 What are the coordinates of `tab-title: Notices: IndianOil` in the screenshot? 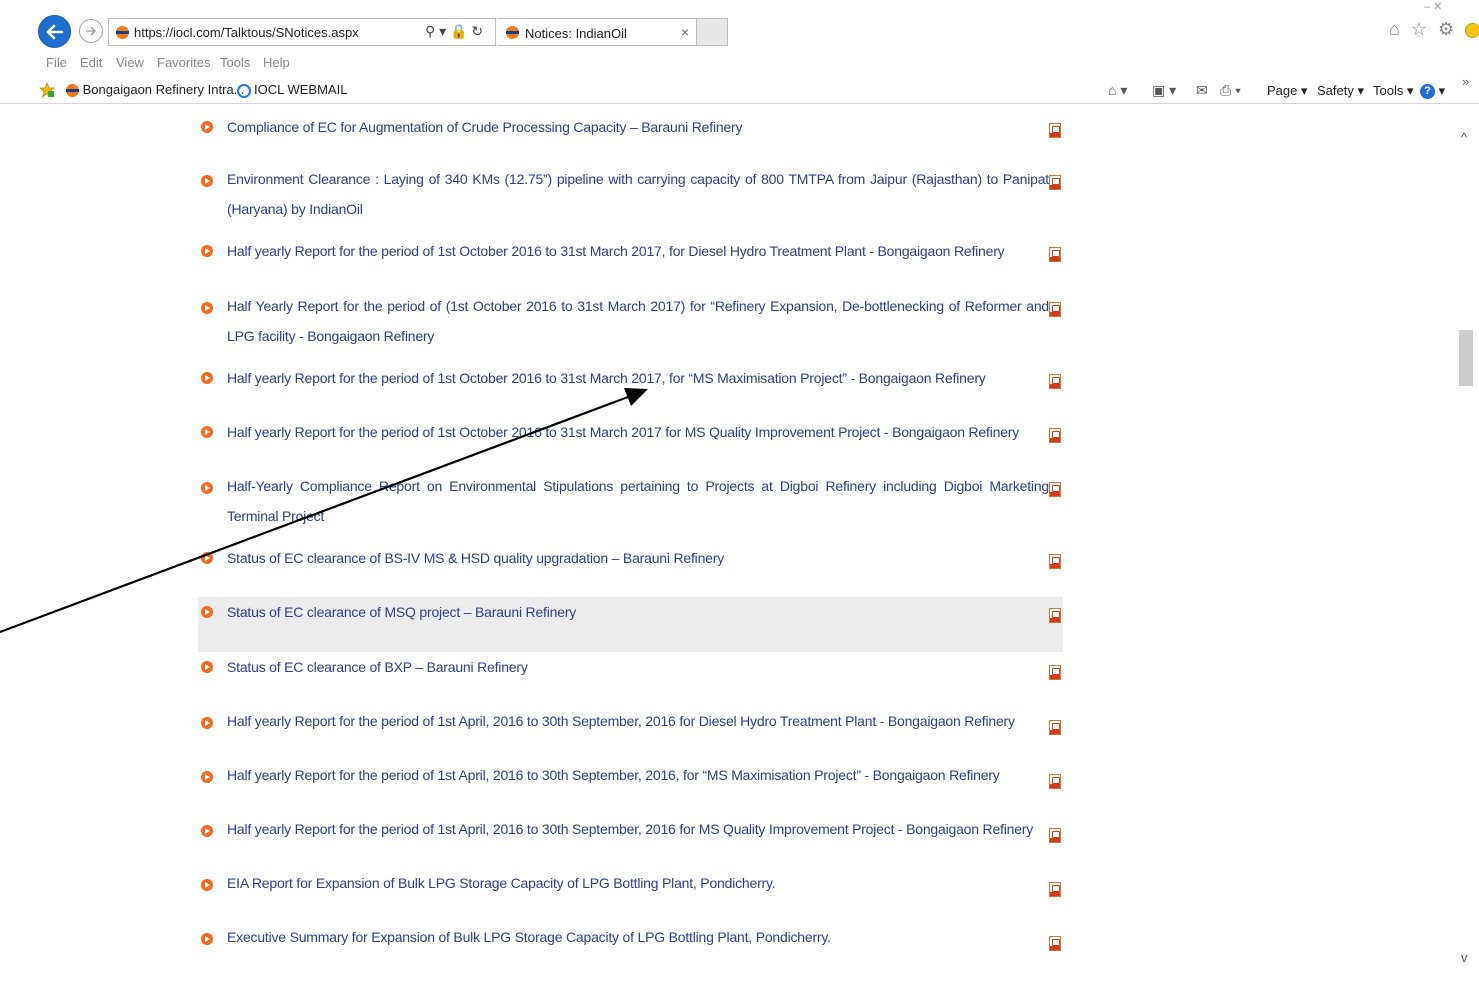 It's located at (576, 33).